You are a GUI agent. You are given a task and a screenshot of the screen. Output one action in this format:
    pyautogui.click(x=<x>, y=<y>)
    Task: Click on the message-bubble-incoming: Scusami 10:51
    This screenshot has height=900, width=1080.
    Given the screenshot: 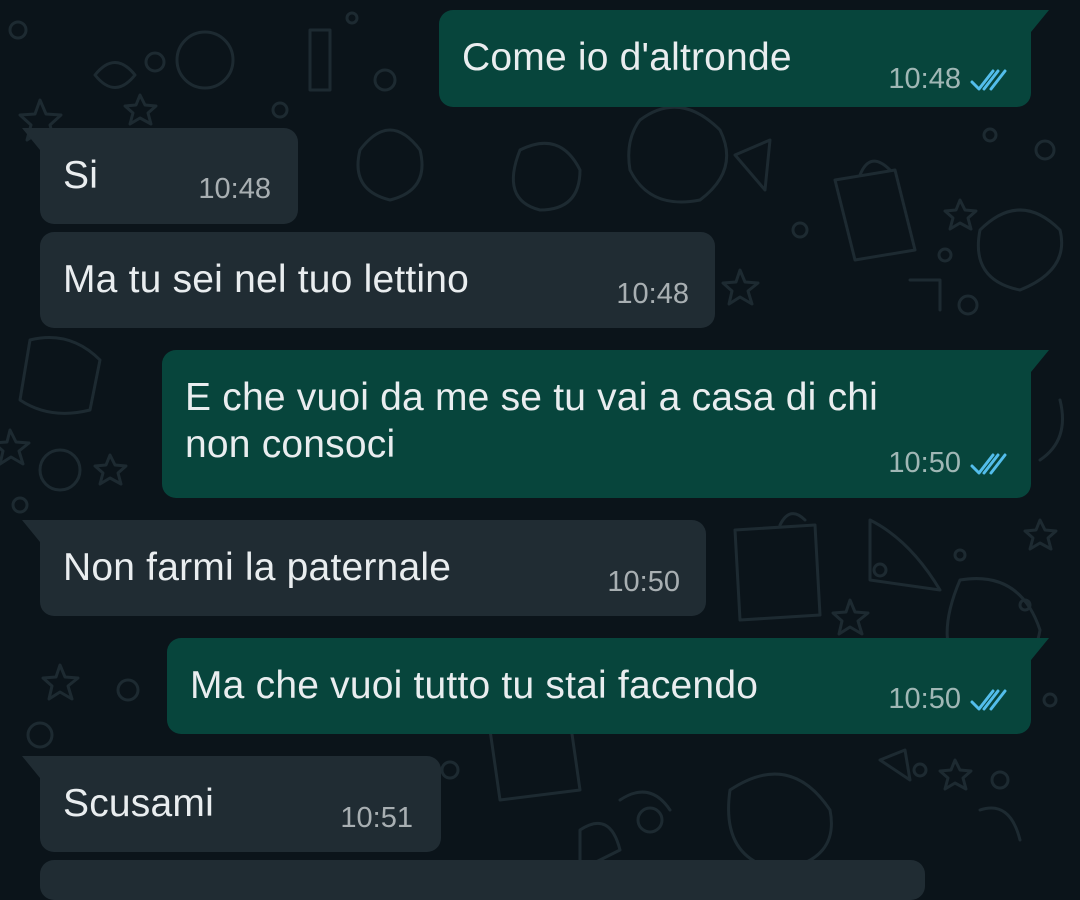 What is the action you would take?
    pyautogui.click(x=231, y=804)
    